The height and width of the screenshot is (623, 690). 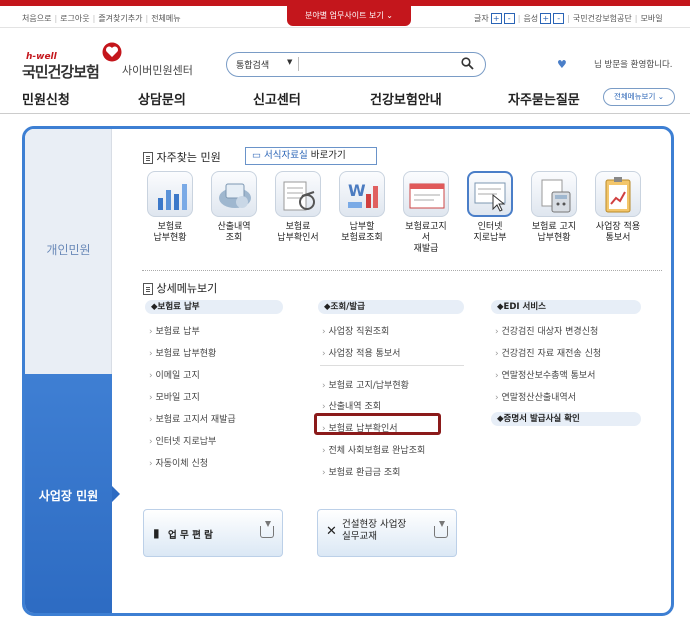 What do you see at coordinates (290, 62) in the screenshot?
I see `dropdown-arrow-icon: ▼` at bounding box center [290, 62].